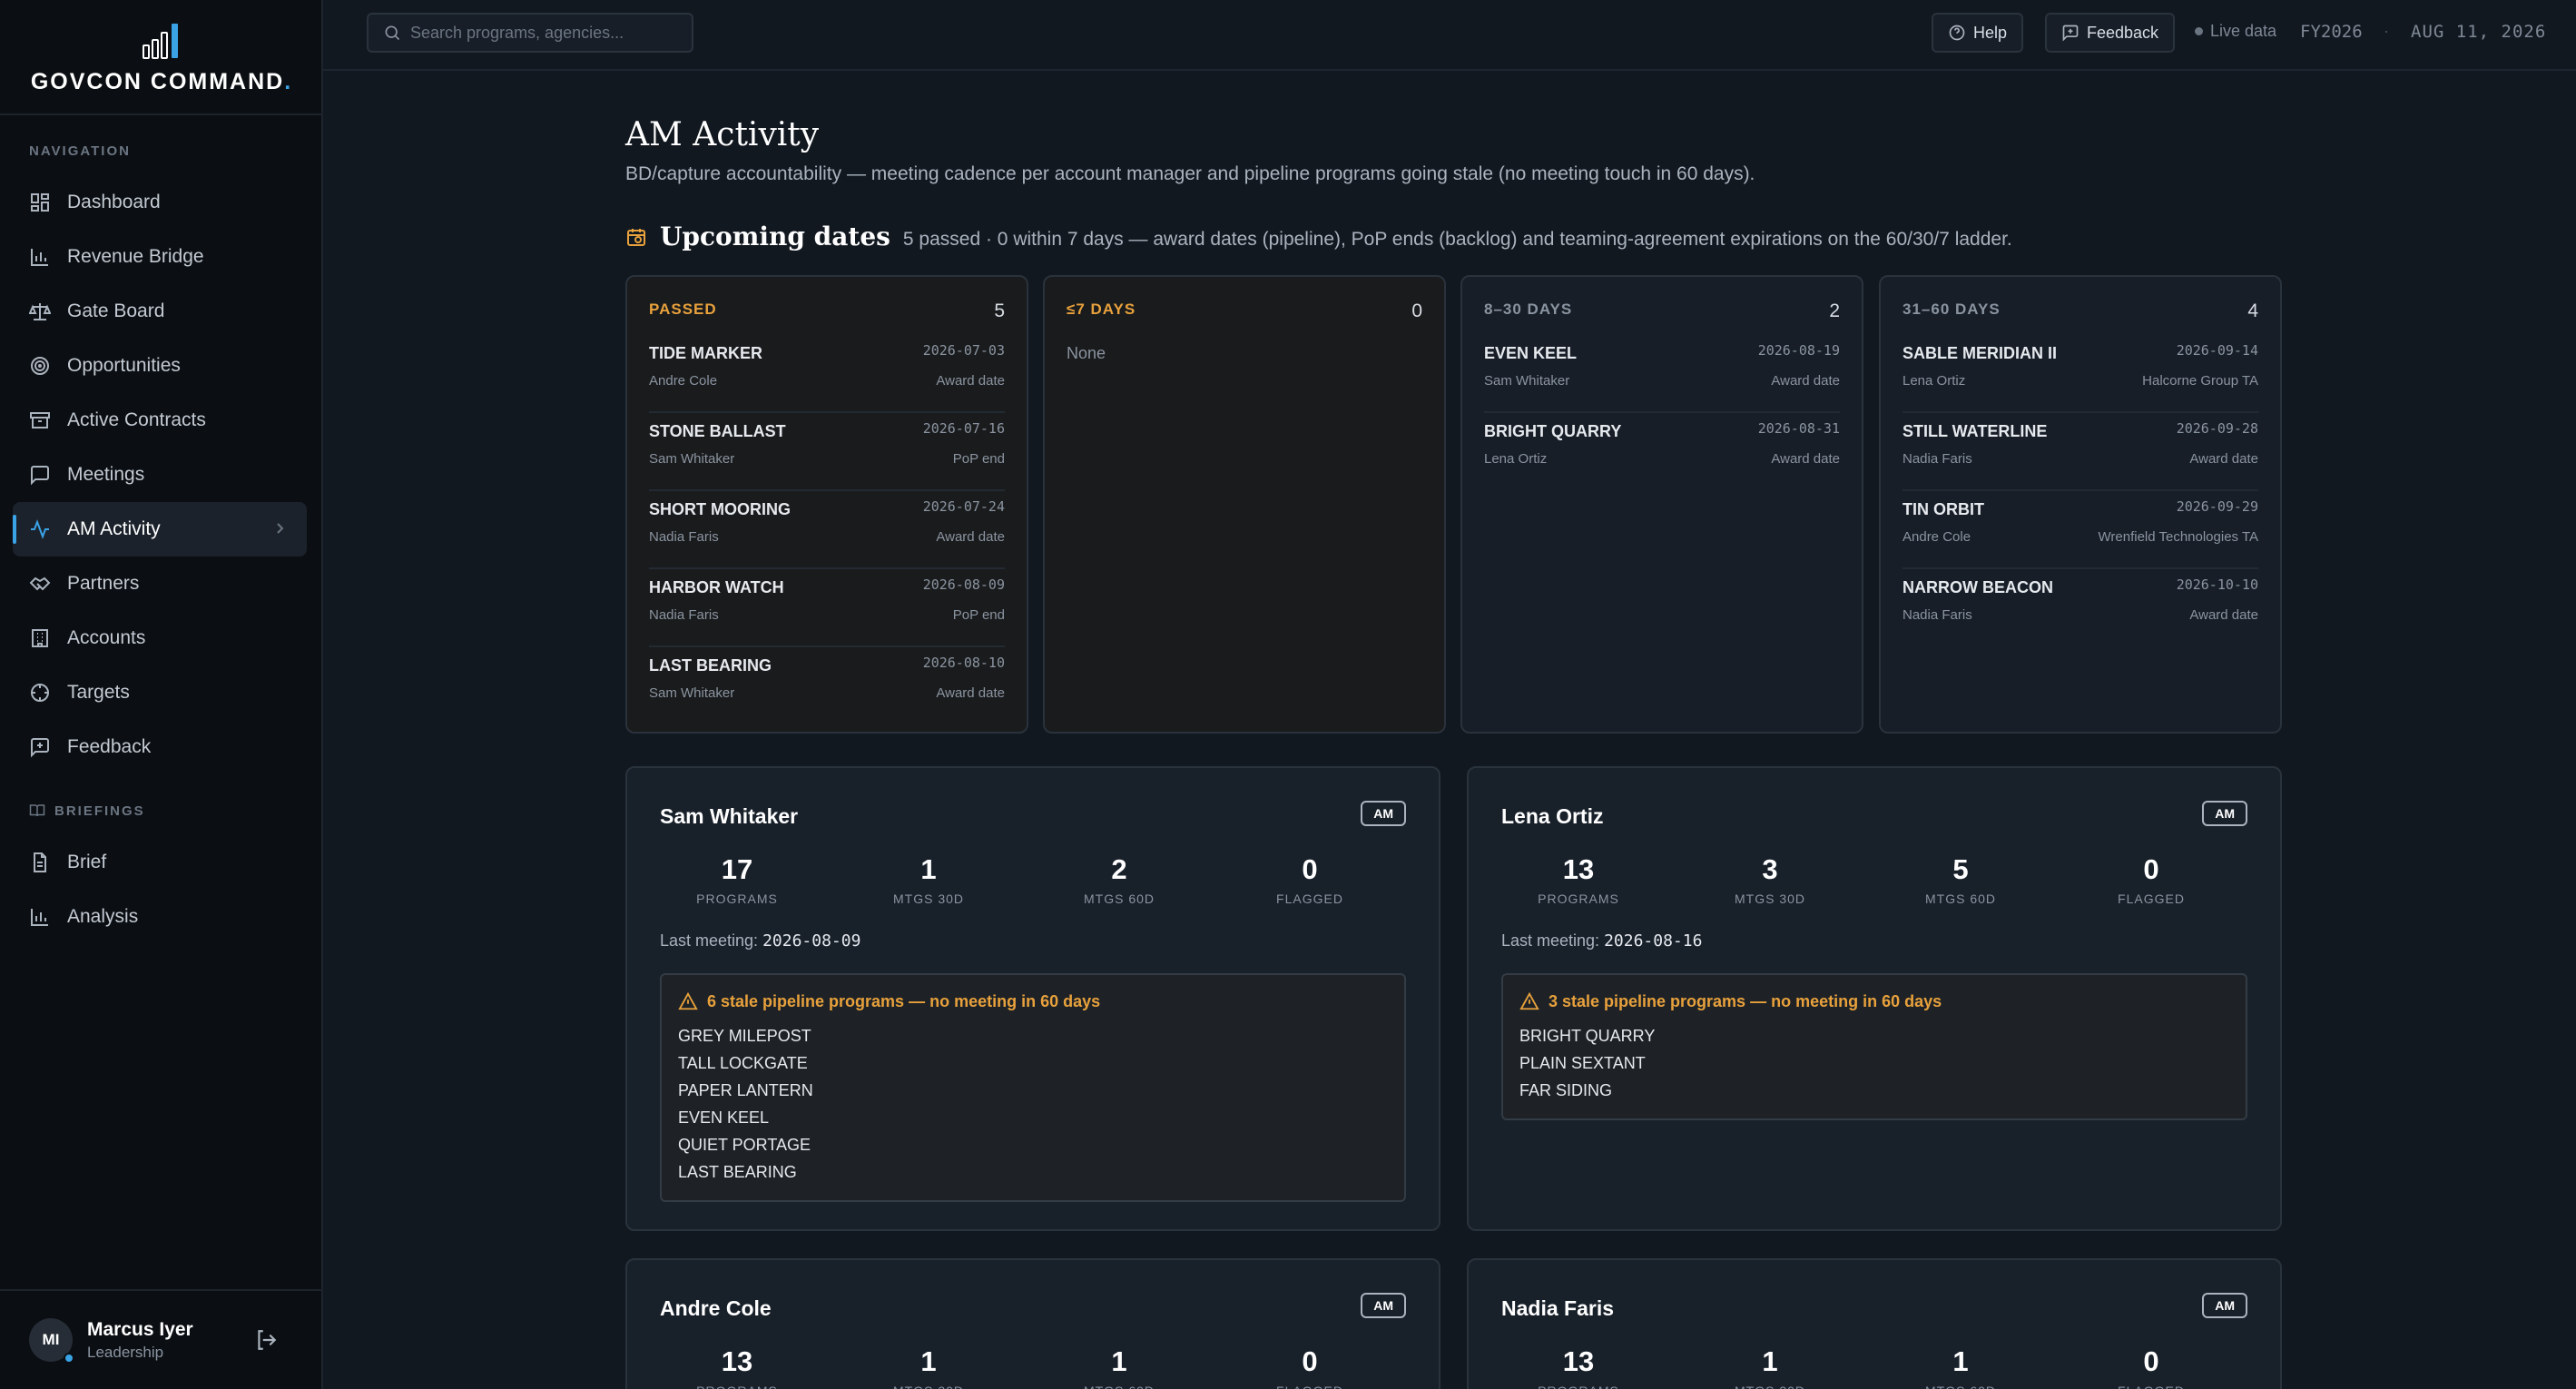 Image resolution: width=2576 pixels, height=1389 pixels. Describe the element at coordinates (541, 33) in the screenshot. I see `search-input` at that location.